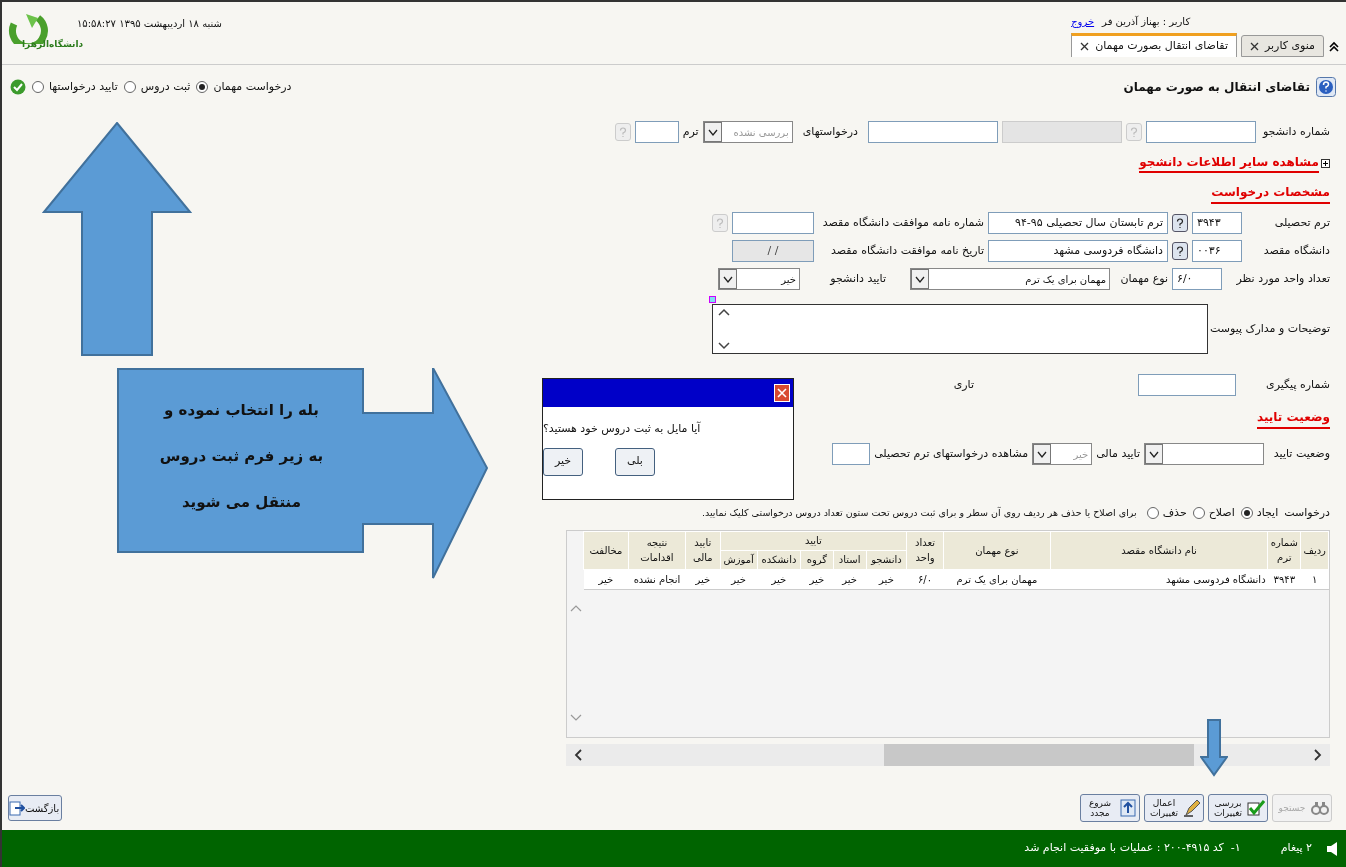 This screenshot has width=1346, height=867. I want to click on column-header: ردیف, so click(1315, 550).